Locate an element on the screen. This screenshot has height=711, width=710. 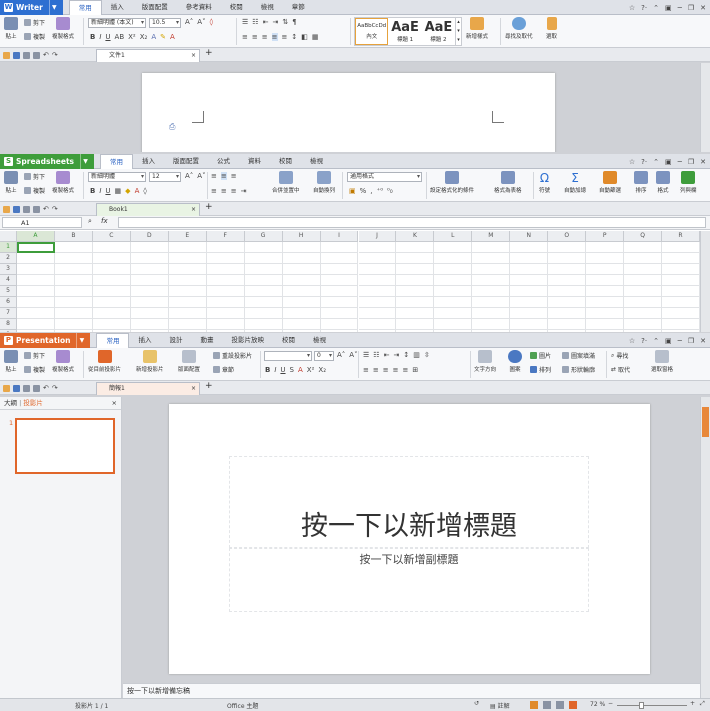
print-icon is located at coordinates (26, 55).